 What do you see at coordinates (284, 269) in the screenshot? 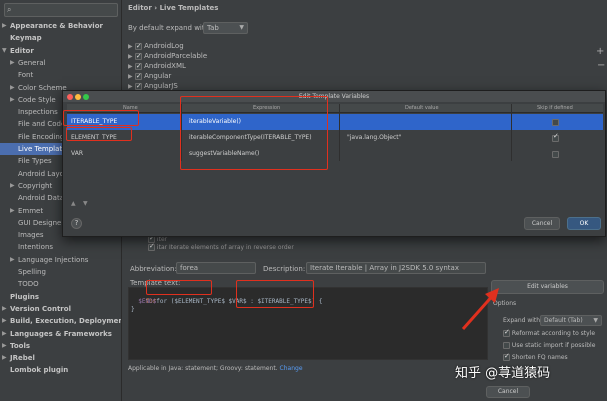
I see `description-label: Description:` at bounding box center [284, 269].